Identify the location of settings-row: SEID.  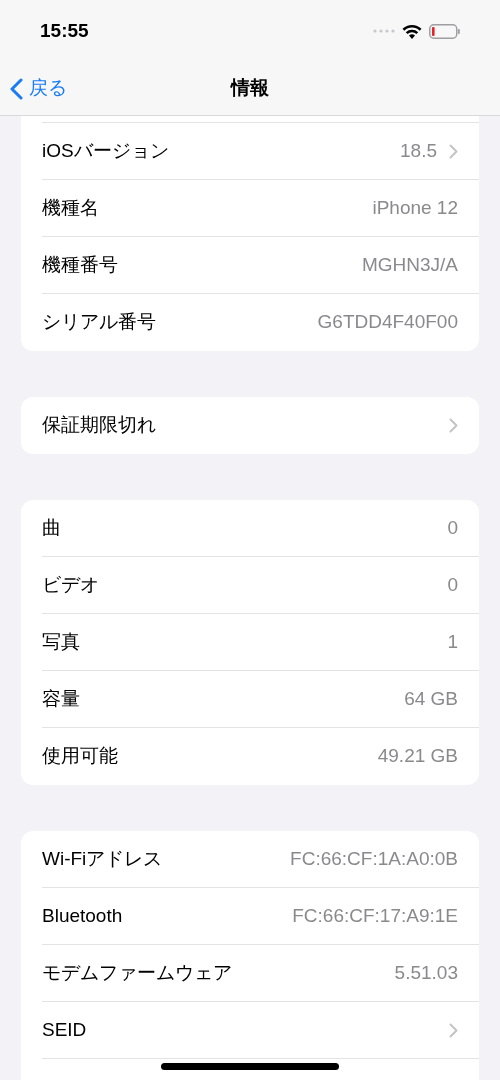
(250, 1030).